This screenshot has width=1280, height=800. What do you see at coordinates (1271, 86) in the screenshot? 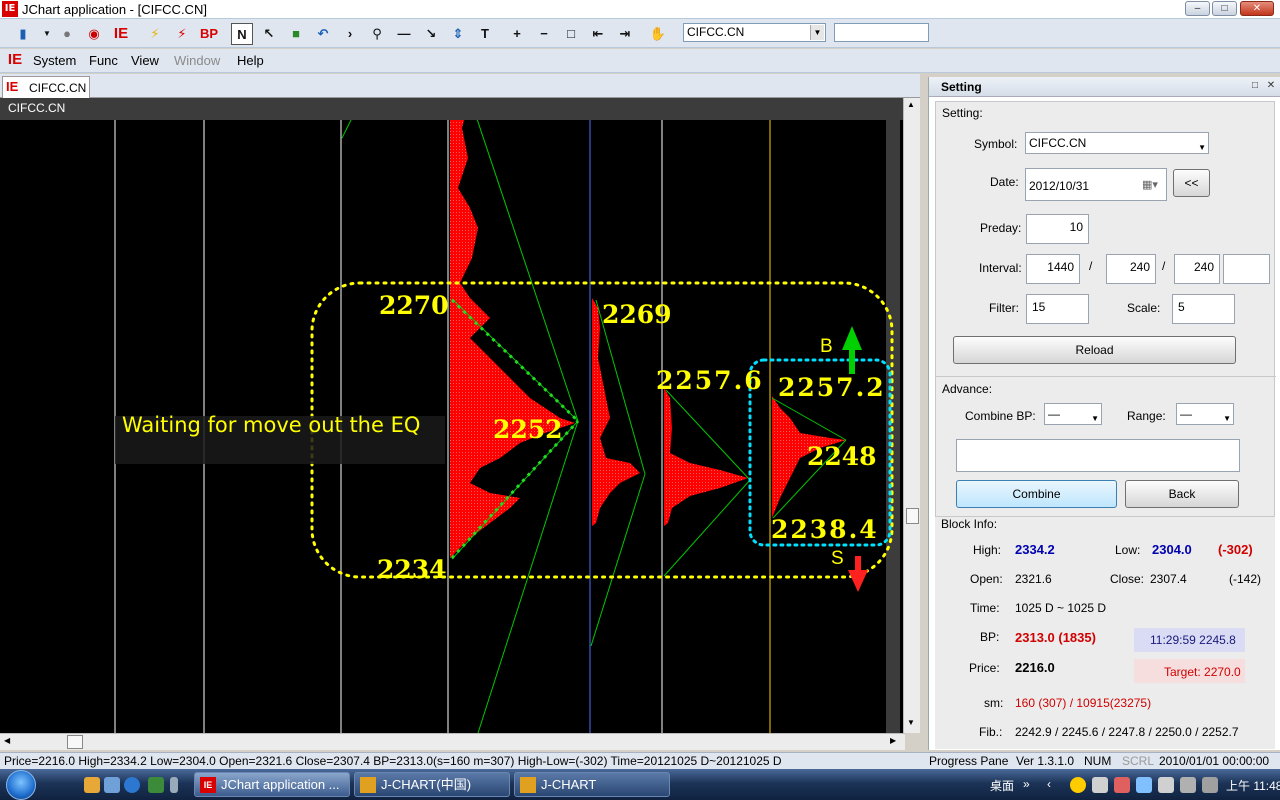
I see `panel-close-icon: ✕` at bounding box center [1271, 86].